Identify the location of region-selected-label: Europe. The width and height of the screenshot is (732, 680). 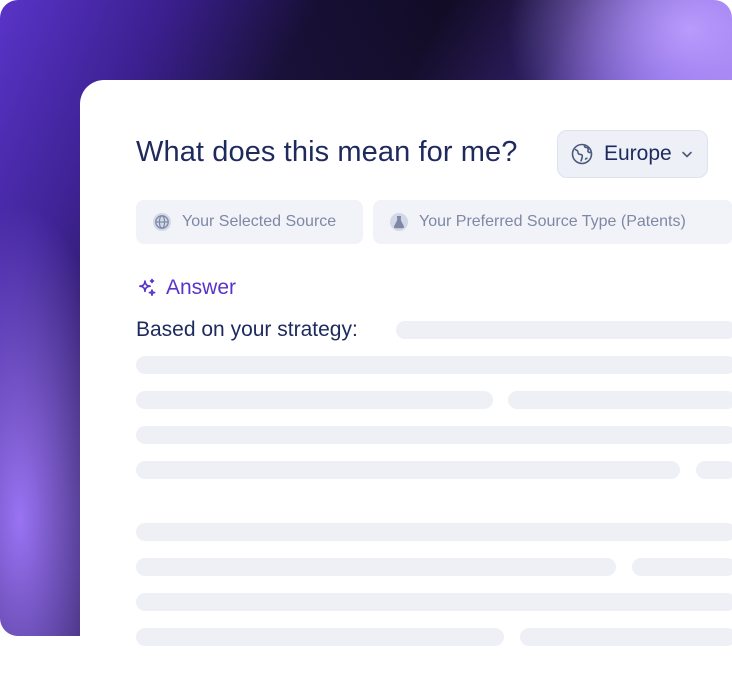
(638, 153).